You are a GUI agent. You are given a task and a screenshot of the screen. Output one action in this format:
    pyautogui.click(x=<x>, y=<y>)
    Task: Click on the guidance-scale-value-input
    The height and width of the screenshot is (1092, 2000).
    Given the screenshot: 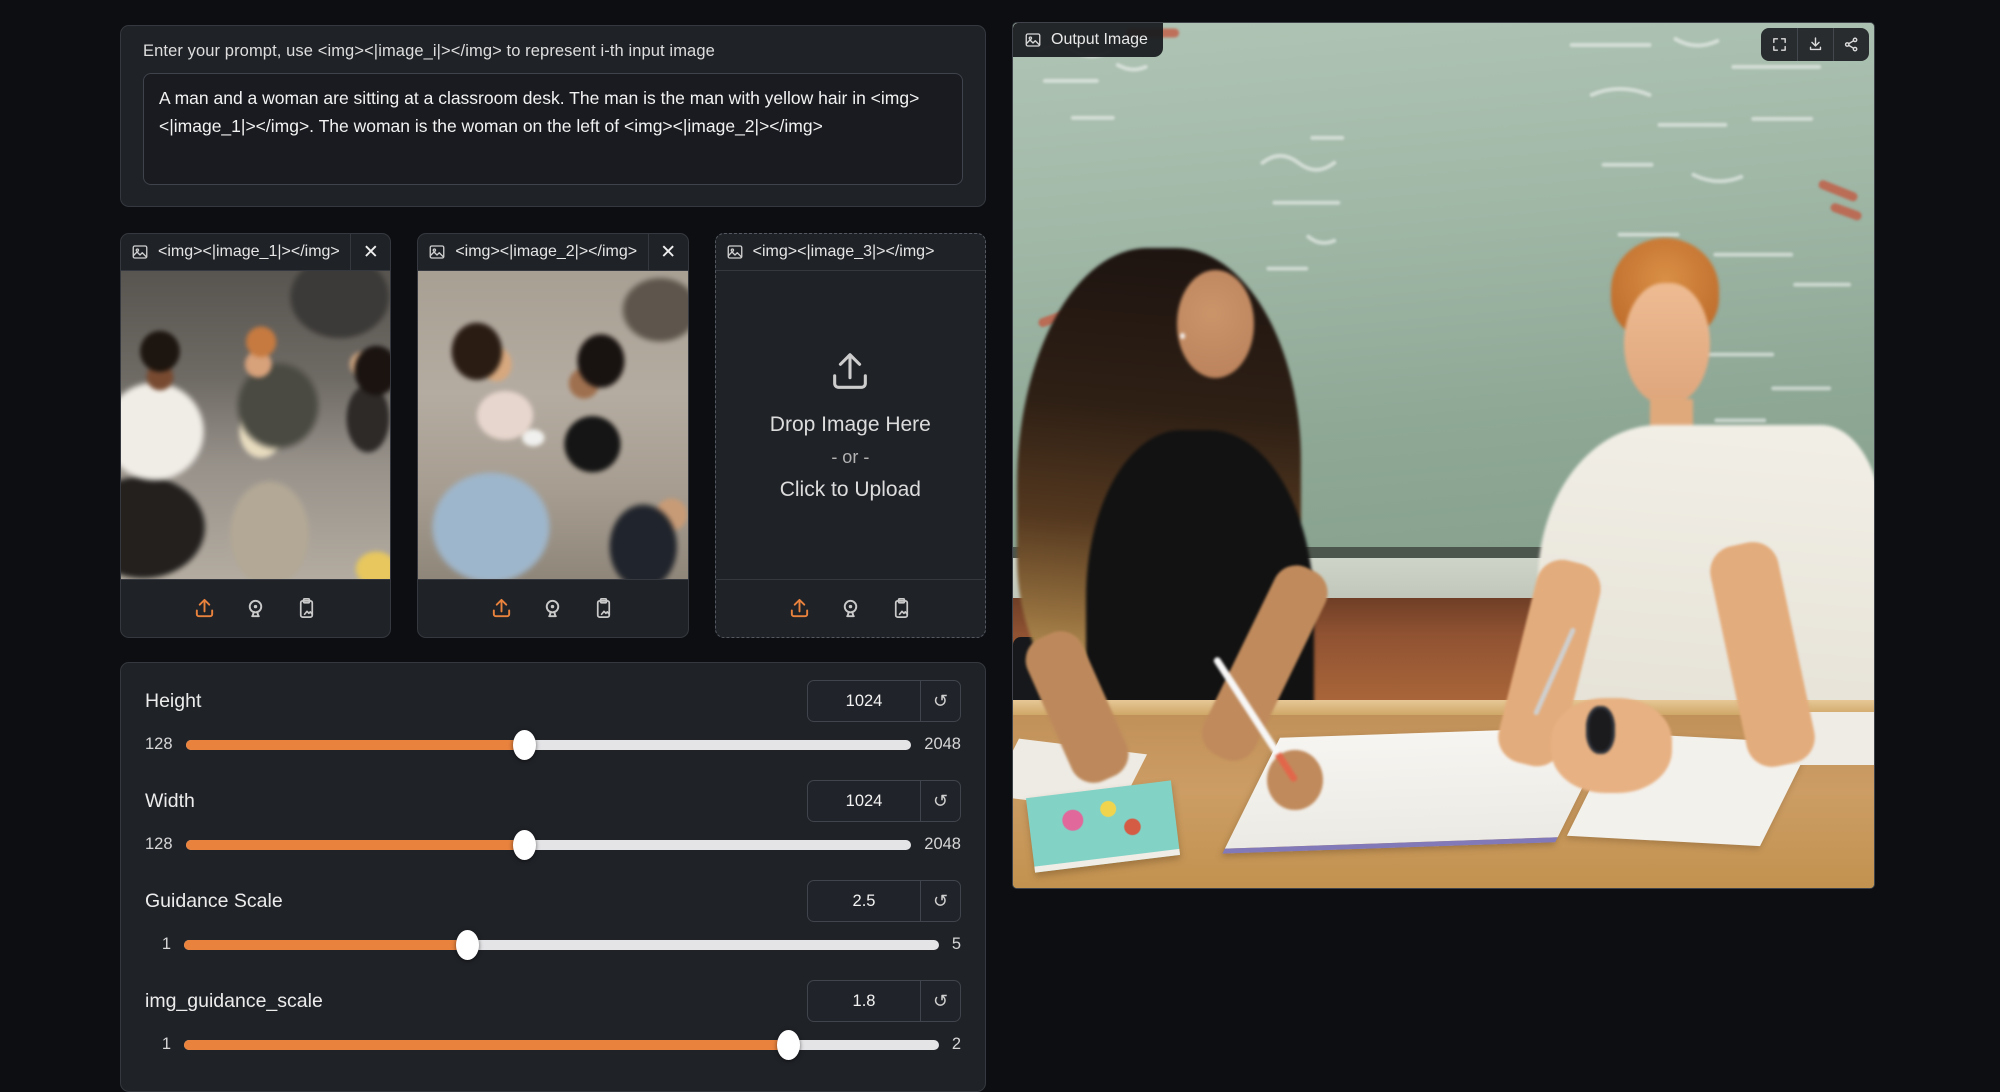 What is the action you would take?
    pyautogui.click(x=864, y=901)
    